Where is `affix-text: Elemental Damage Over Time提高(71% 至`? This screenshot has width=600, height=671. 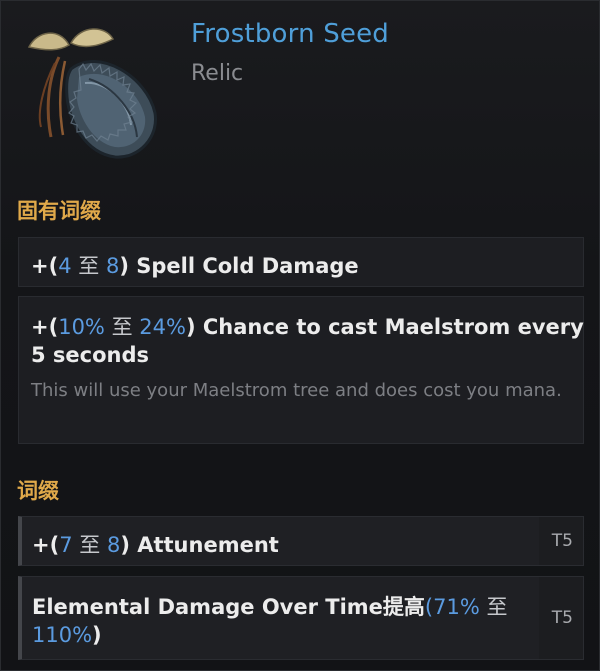
affix-text: Elemental Damage Over Time提高(71% 至 is located at coordinates (270, 606).